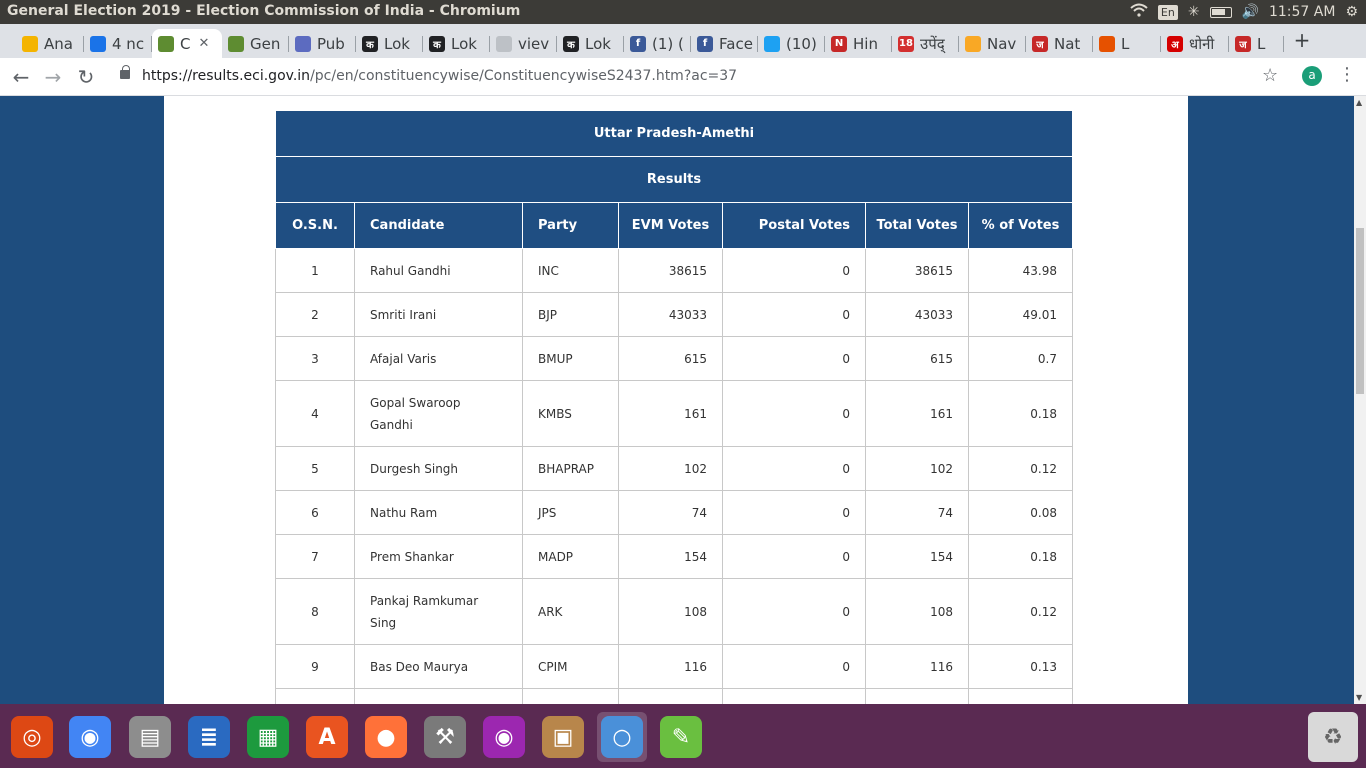  What do you see at coordinates (438, 225) in the screenshot?
I see `column-header-candidate: Candidate` at bounding box center [438, 225].